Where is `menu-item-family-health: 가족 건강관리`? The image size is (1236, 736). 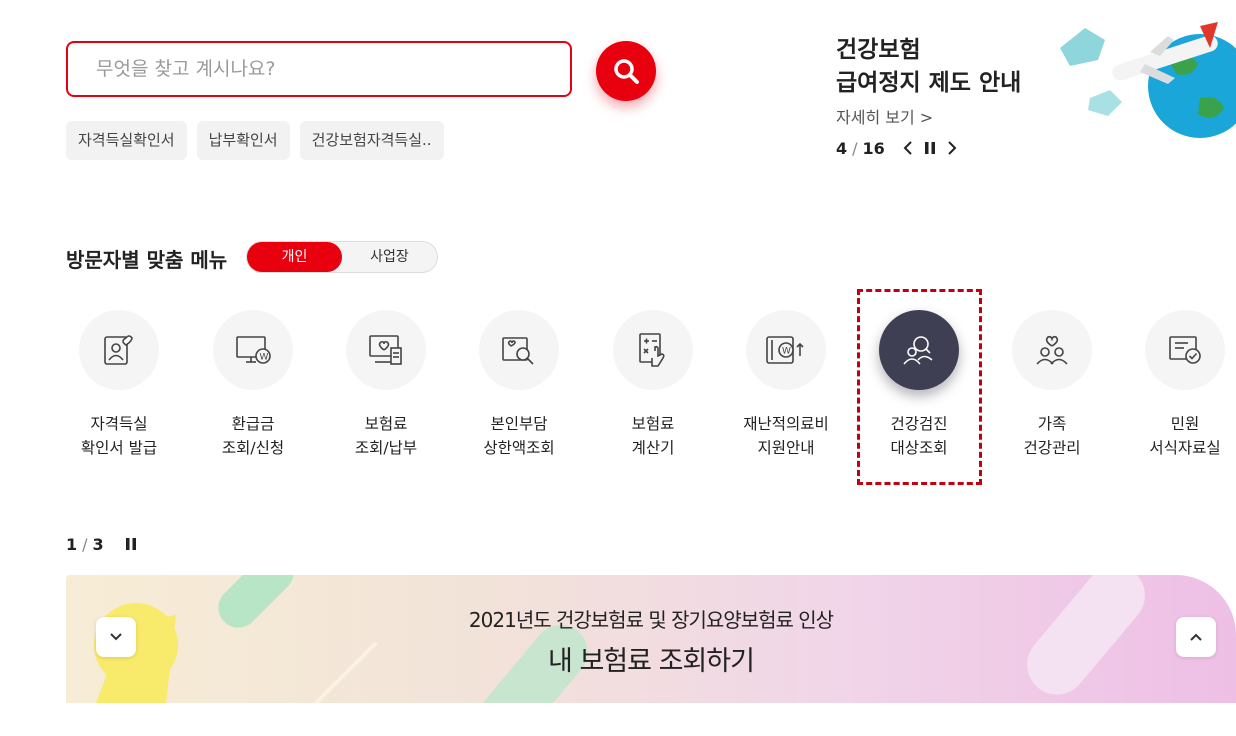
menu-item-family-health: 가족 건강관리 is located at coordinates (1052, 385).